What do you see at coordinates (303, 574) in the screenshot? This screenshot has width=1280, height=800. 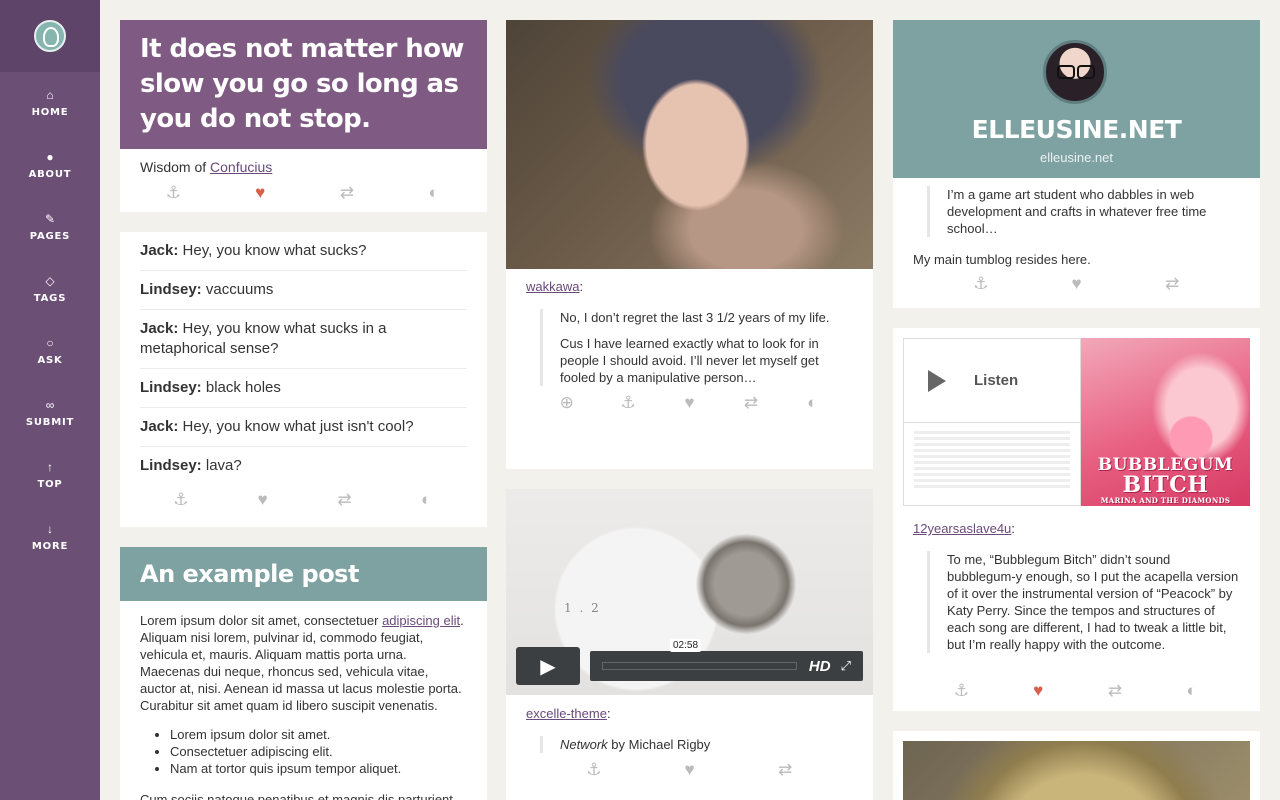 I see `text-post-title: An example post` at bounding box center [303, 574].